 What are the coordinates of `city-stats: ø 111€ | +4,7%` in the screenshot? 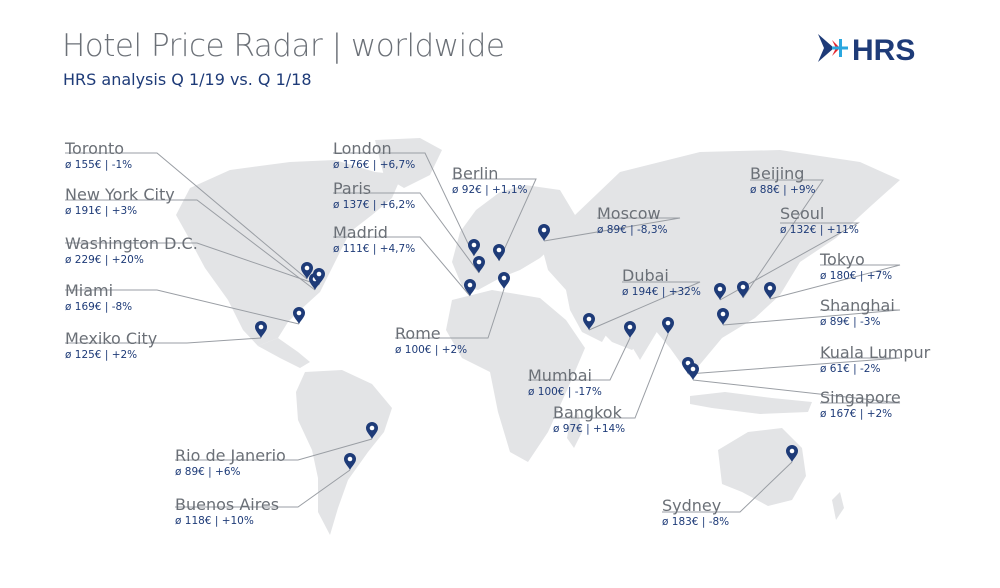 It's located at (374, 249).